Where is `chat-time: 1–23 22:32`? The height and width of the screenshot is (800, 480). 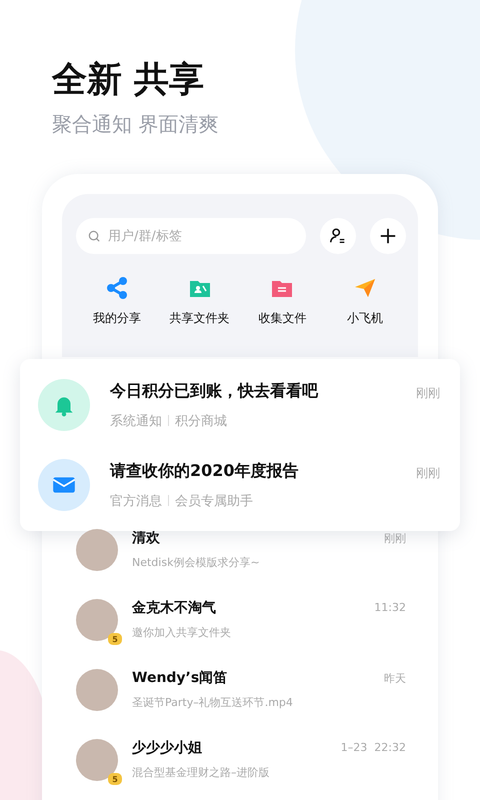
chat-time: 1–23 22:32 is located at coordinates (373, 747).